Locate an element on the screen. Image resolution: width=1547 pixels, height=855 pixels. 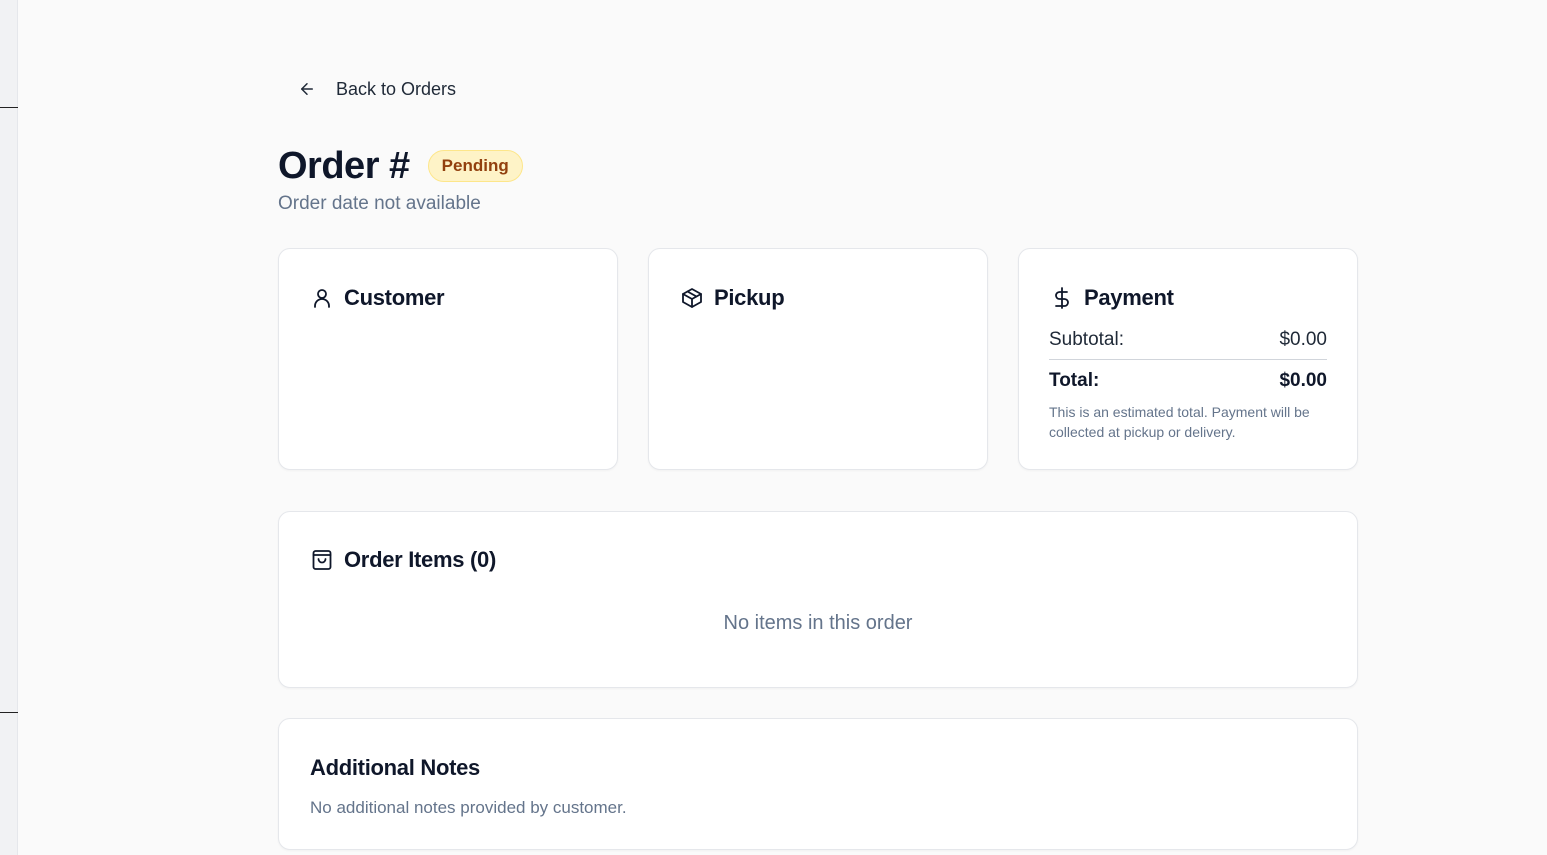
payment-card-title: Payment is located at coordinates (1129, 297).